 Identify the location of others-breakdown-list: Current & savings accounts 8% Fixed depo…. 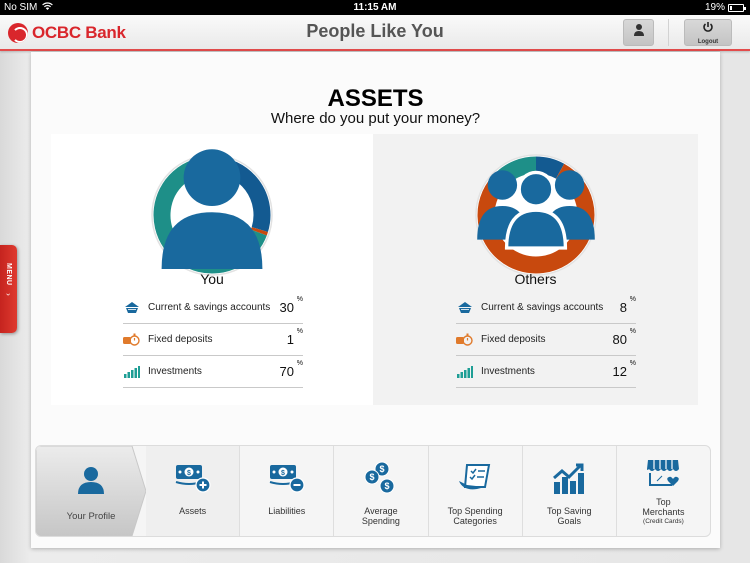
(546, 340).